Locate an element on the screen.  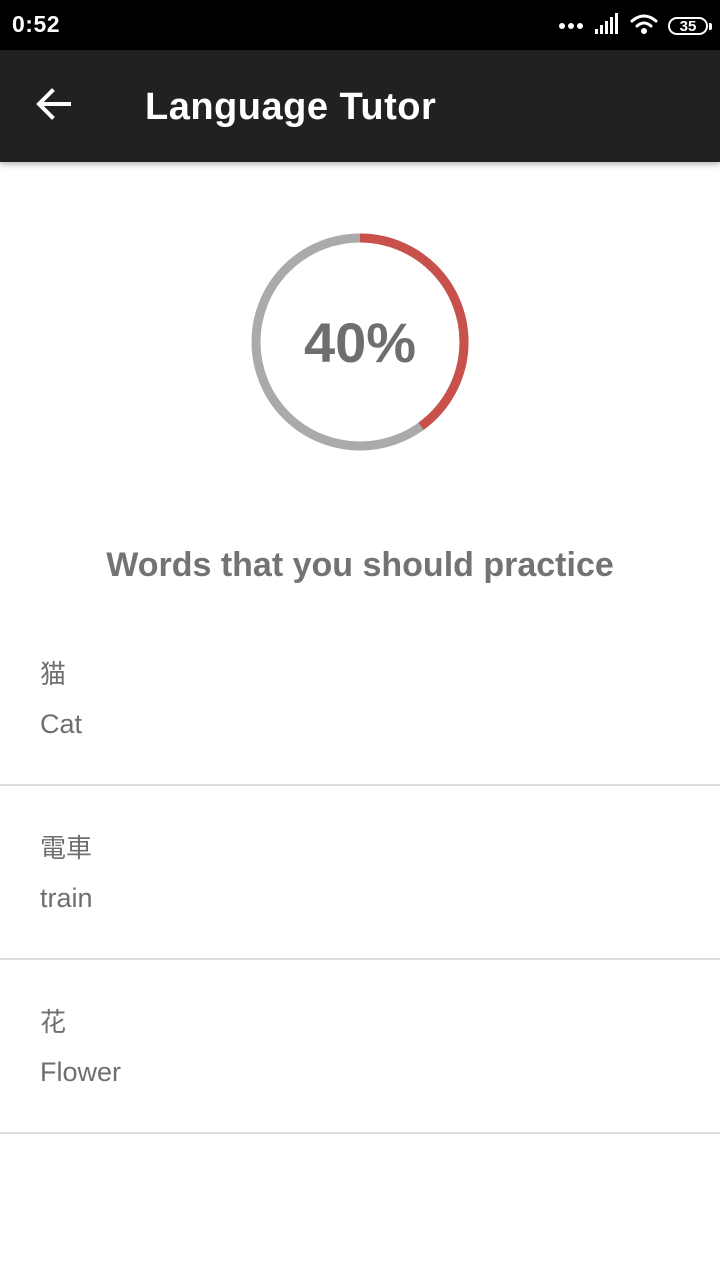
progress-ring: 40% is located at coordinates (360, 342).